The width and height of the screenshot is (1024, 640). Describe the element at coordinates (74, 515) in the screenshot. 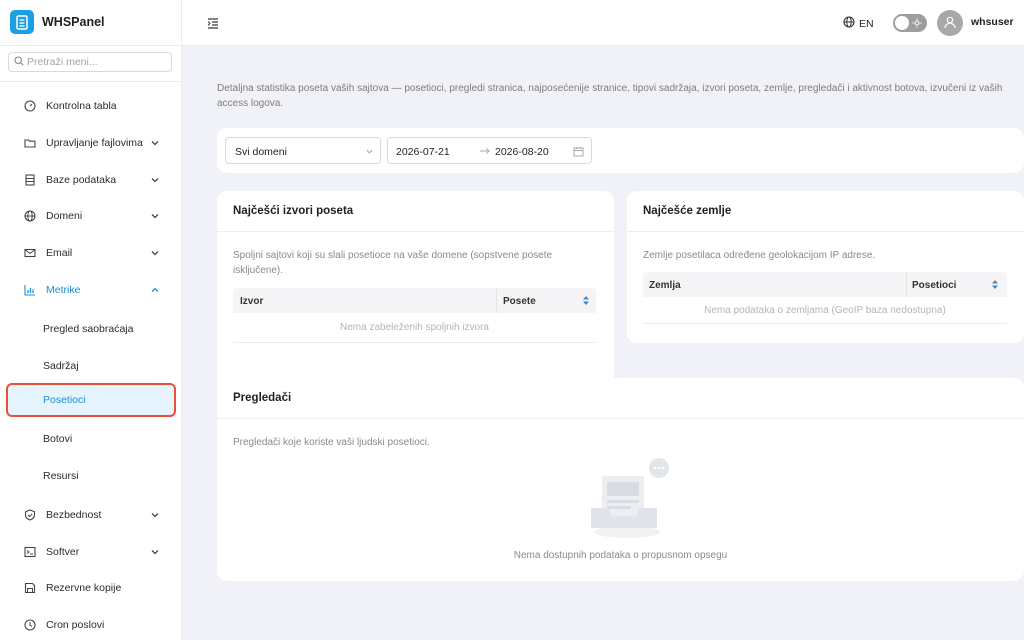

I see `sidebar-item-label: Bezbednost` at that location.